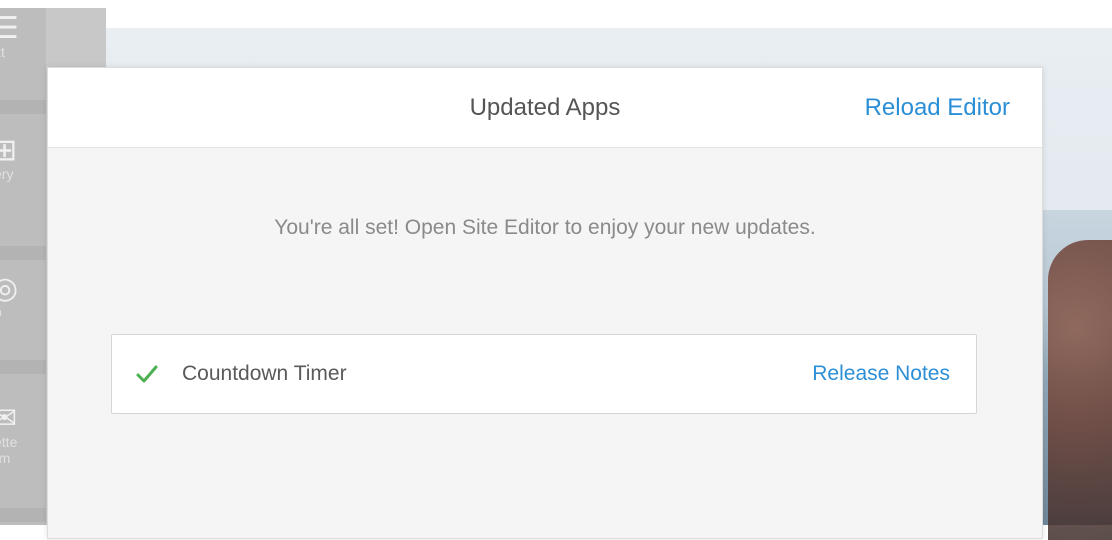 The height and width of the screenshot is (540, 1112). I want to click on release-notes-link: Release Notes, so click(881, 374).